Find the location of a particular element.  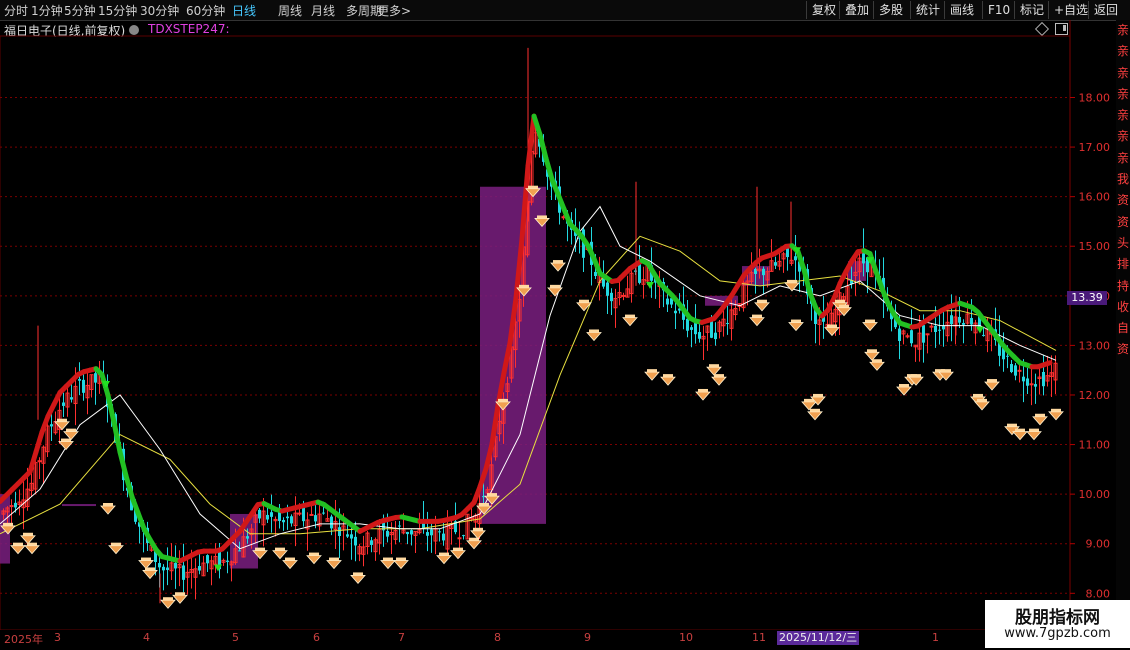

price-label-1: 17.00 is located at coordinates (1095, 147).